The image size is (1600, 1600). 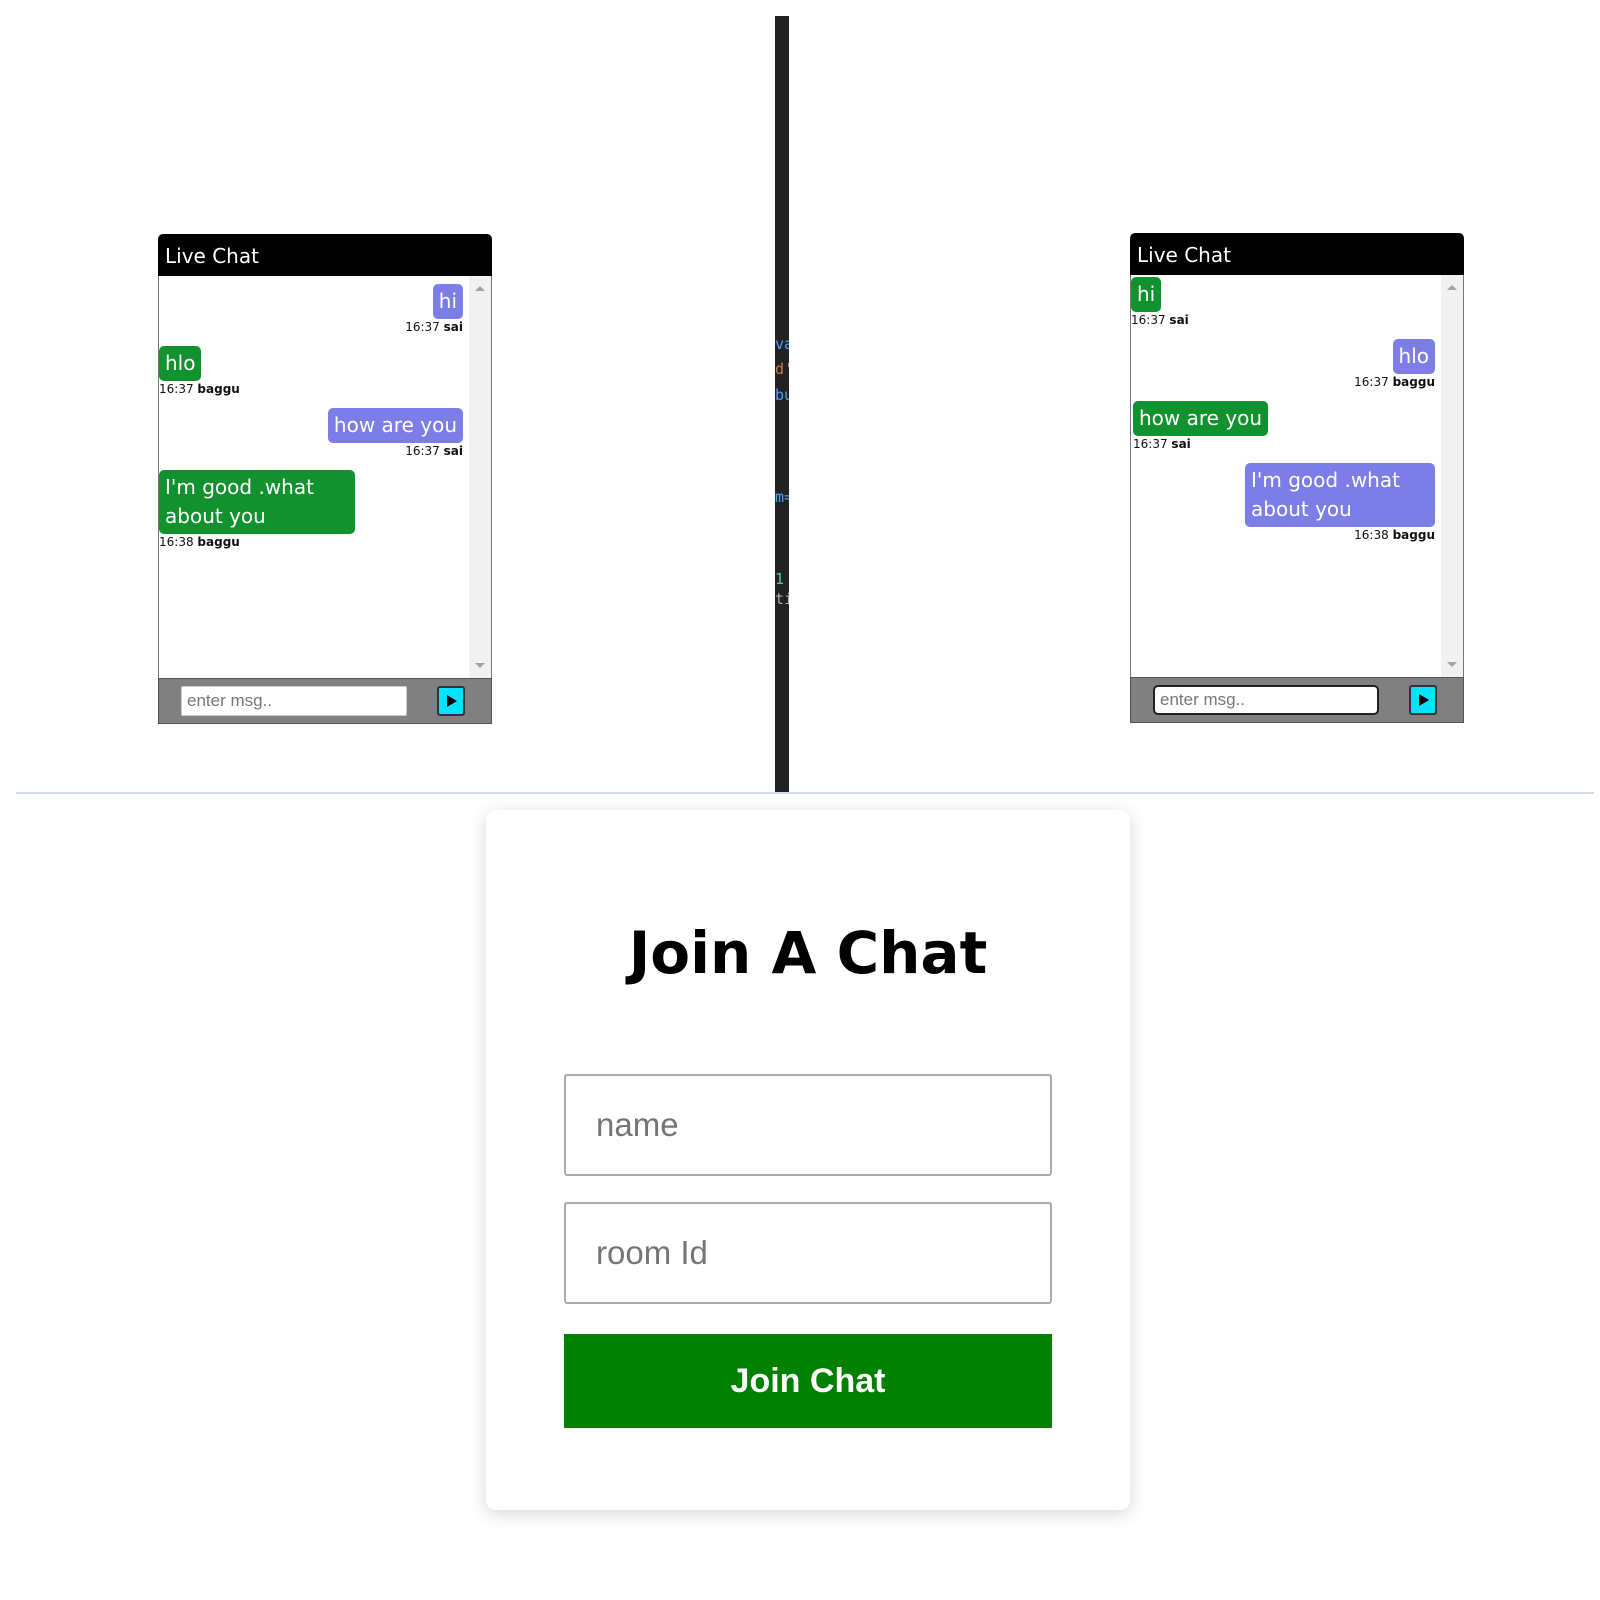 I want to click on right-chat-header: Live Chat, so click(x=1297, y=254).